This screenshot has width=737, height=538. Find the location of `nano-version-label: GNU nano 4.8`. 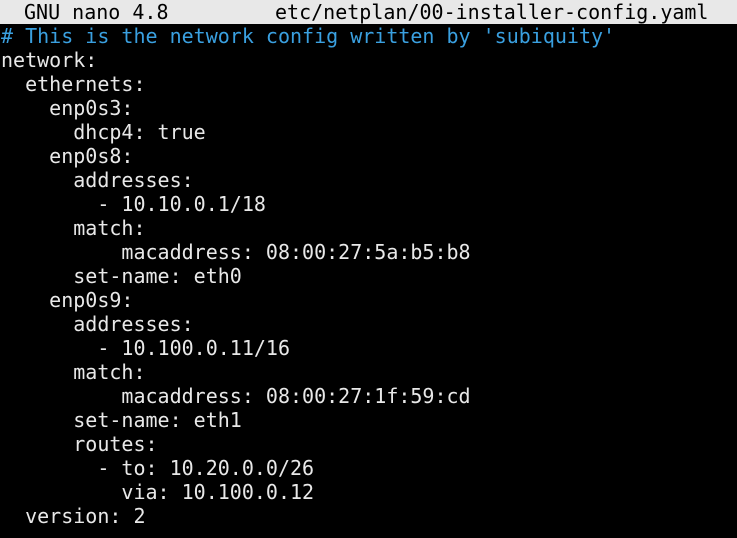

nano-version-label: GNU nano 4.8 is located at coordinates (96, 12).